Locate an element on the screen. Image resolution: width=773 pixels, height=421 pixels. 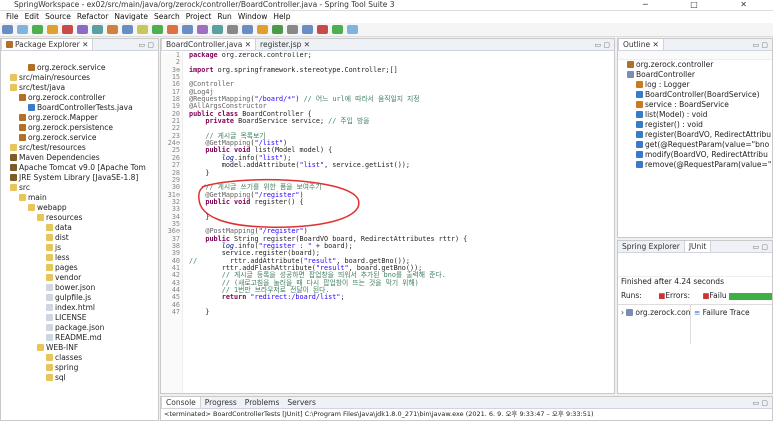
explorer-tree-item: Apache Tomcat v9.0 [Apache Tom is located at coordinates (79, 168).